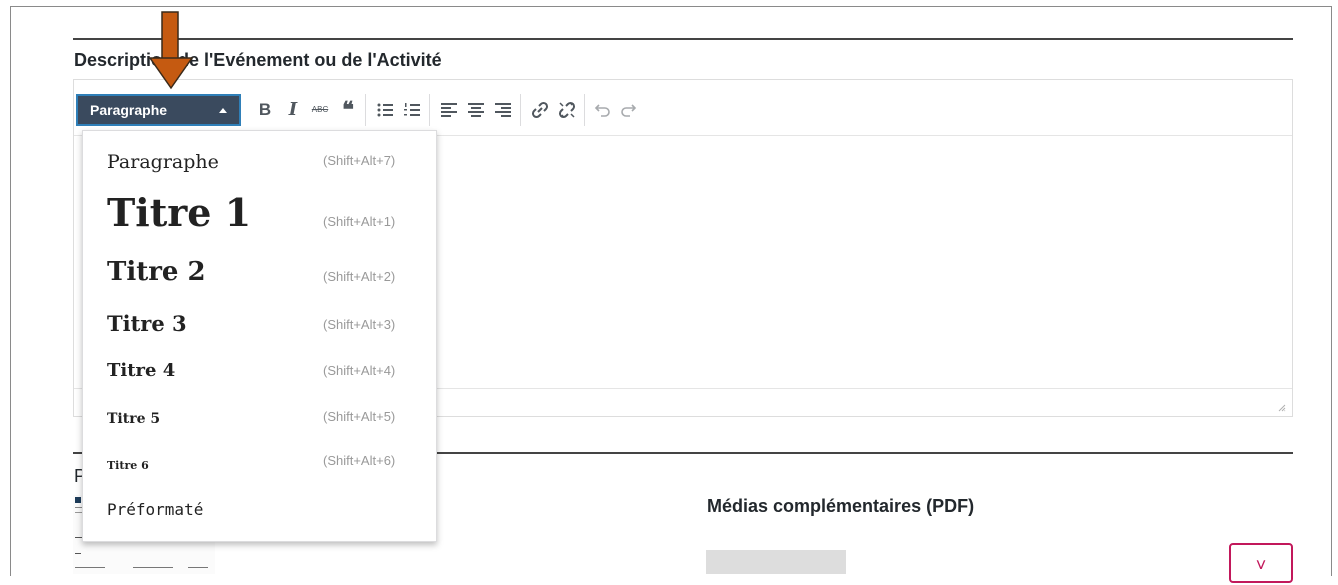  Describe the element at coordinates (163, 162) in the screenshot. I see `format-option-label: Paragraphe` at that location.